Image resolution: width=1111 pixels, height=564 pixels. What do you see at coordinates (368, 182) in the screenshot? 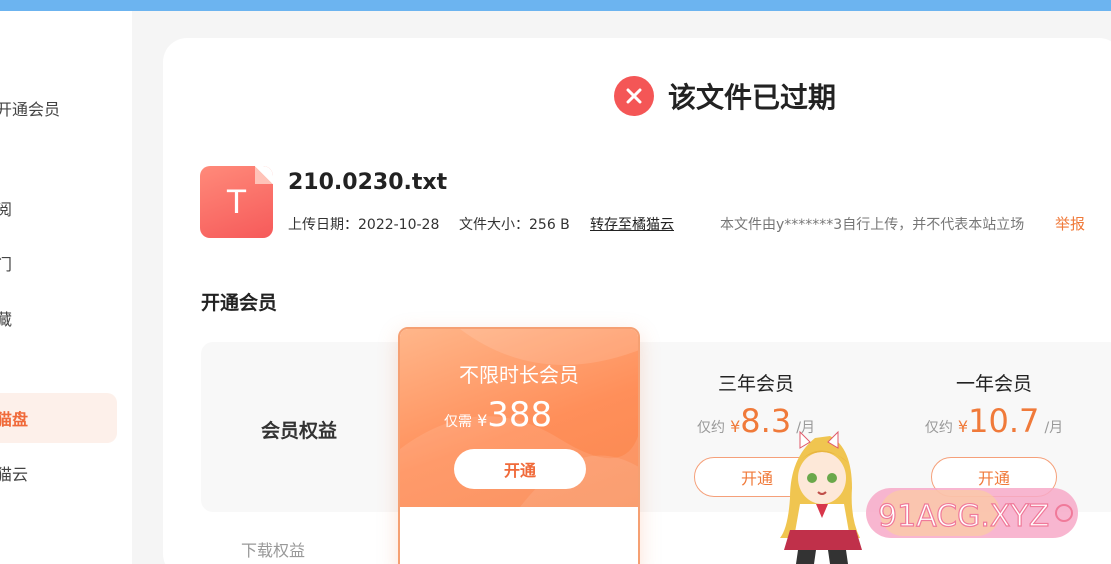
I see `file-name: 210.0230.txt` at bounding box center [368, 182].